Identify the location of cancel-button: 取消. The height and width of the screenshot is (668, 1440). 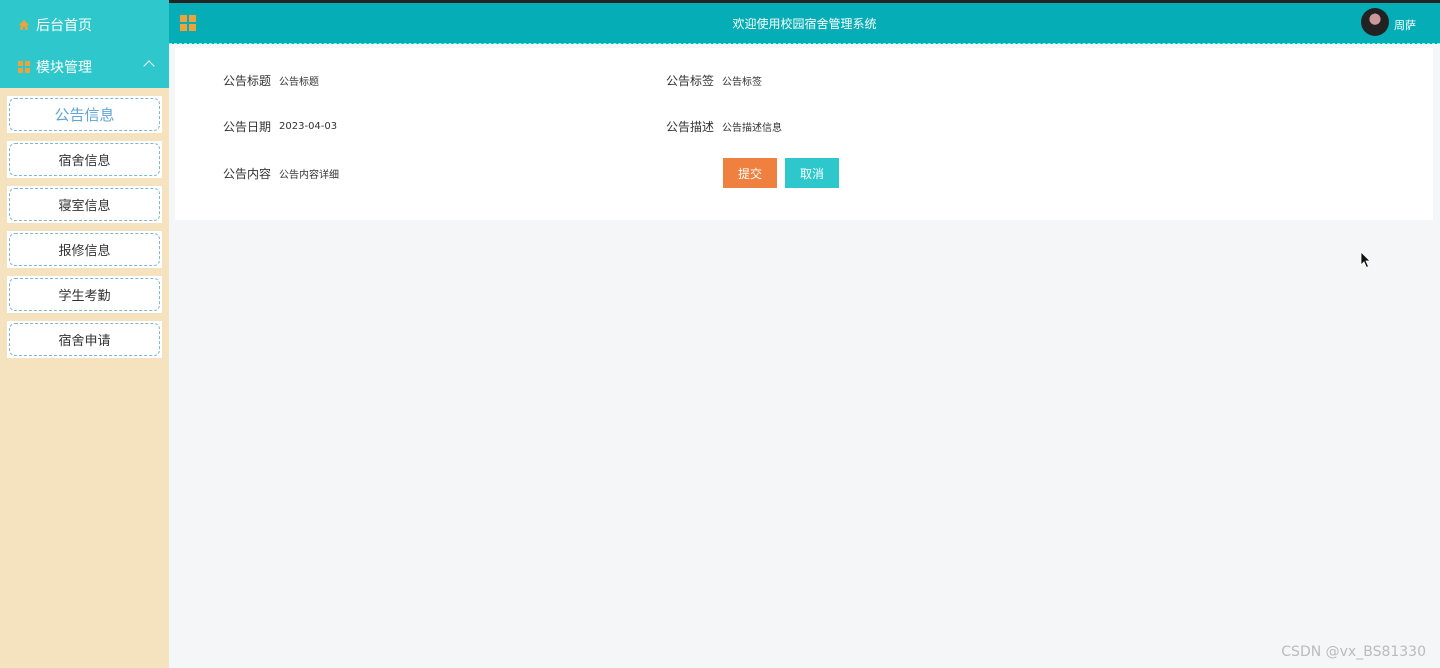
(812, 173).